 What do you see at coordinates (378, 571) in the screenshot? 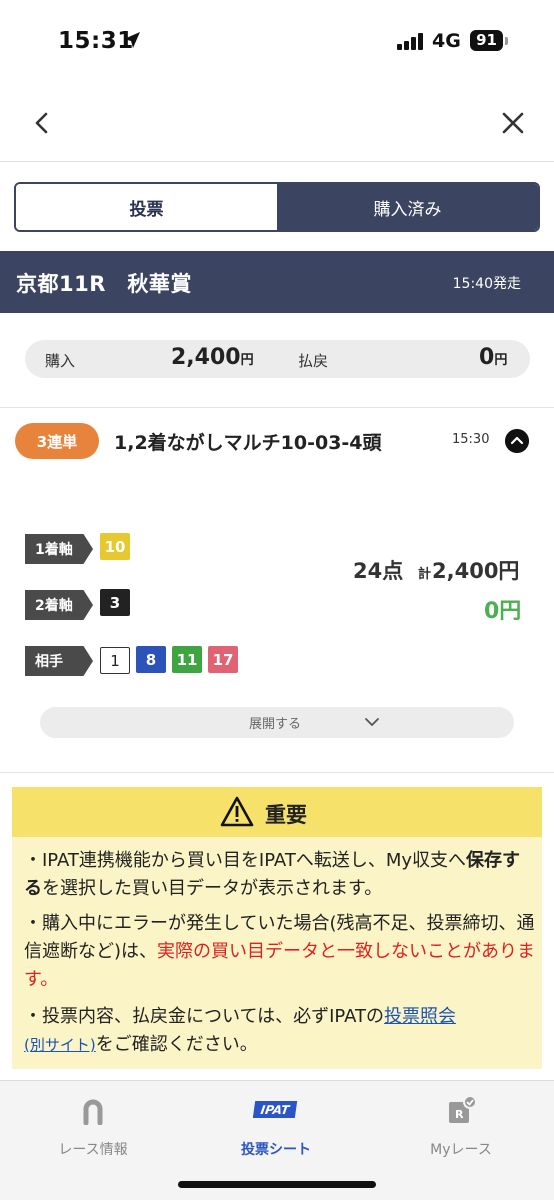
I see `bet-points: 24点` at bounding box center [378, 571].